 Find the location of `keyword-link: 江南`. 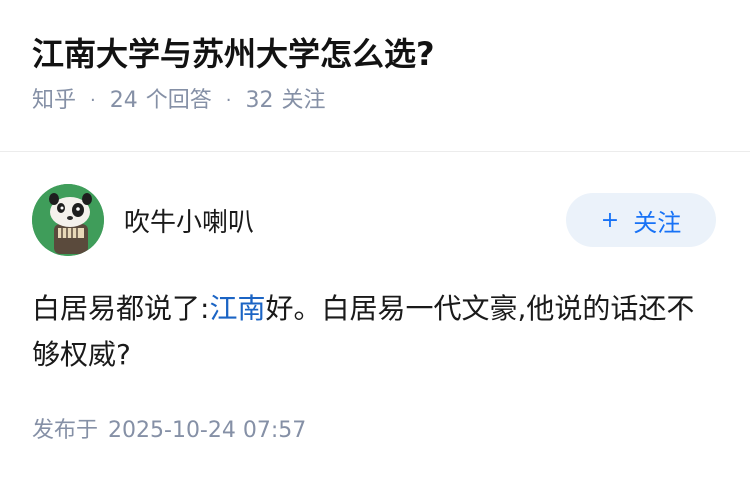

keyword-link: 江南 is located at coordinates (237, 308).